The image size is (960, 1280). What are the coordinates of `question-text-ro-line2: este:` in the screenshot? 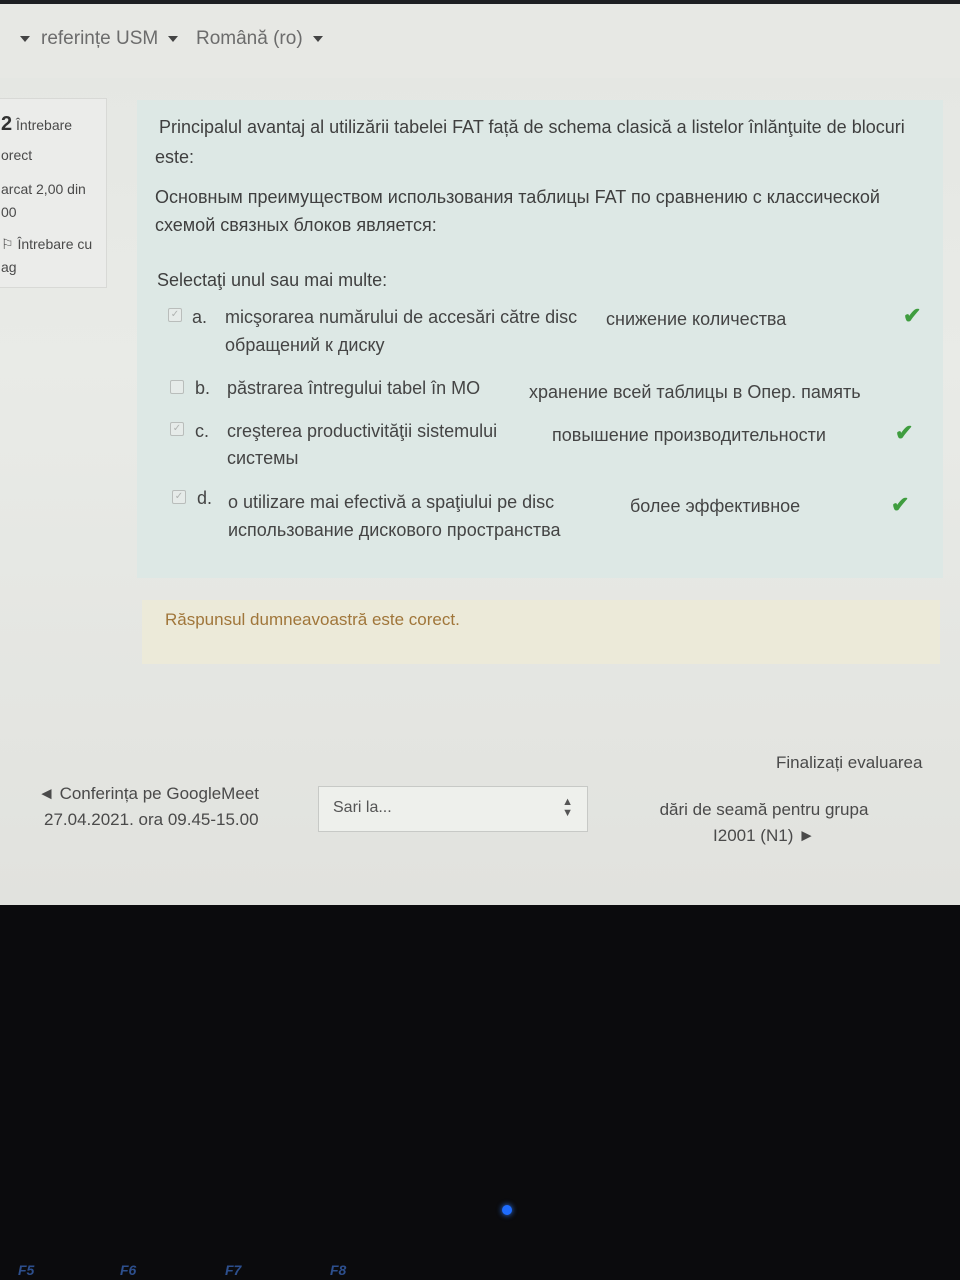 It's located at (175, 157).